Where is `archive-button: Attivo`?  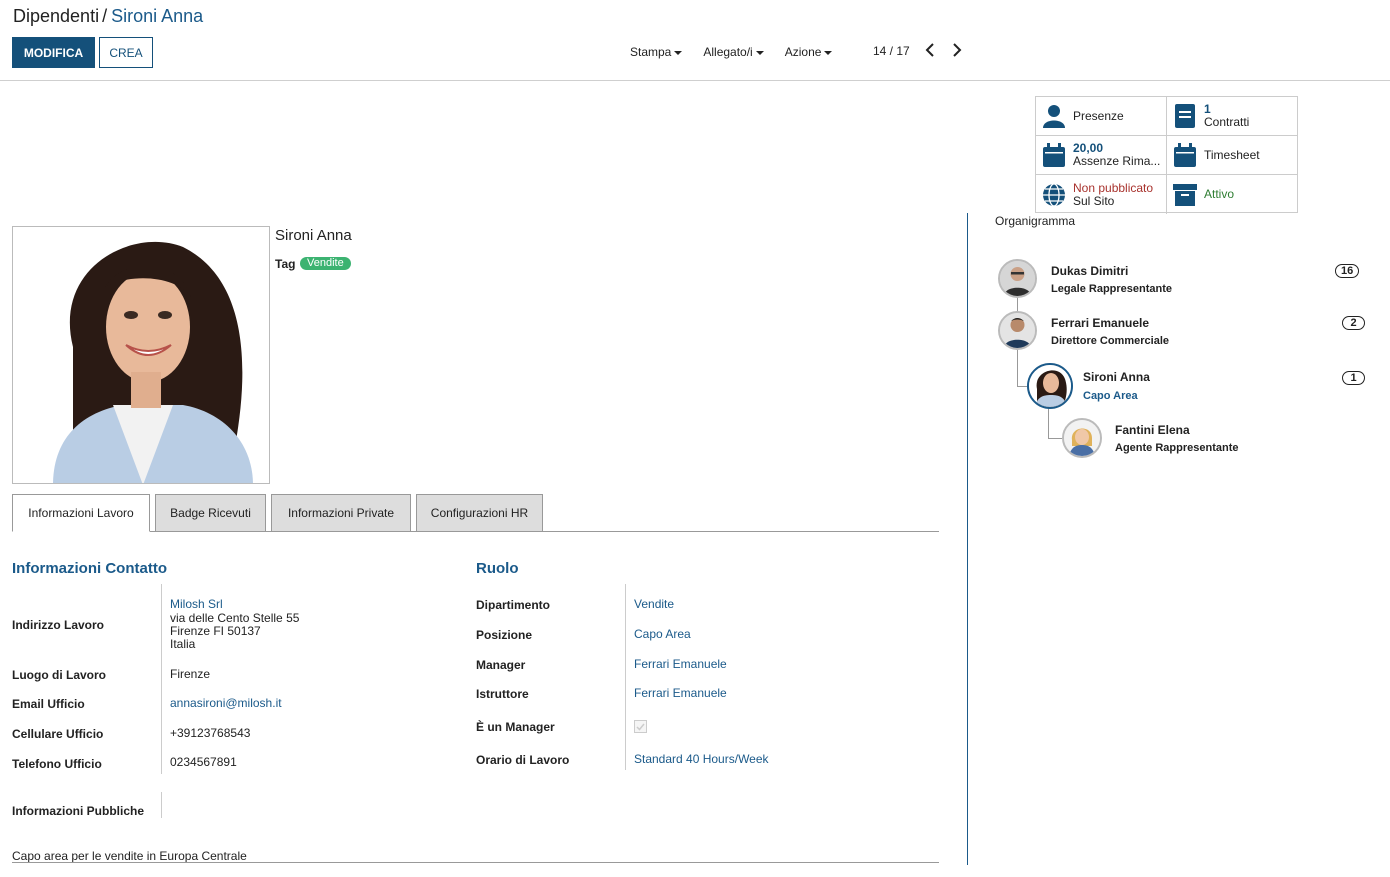
archive-button: Attivo is located at coordinates (1232, 194).